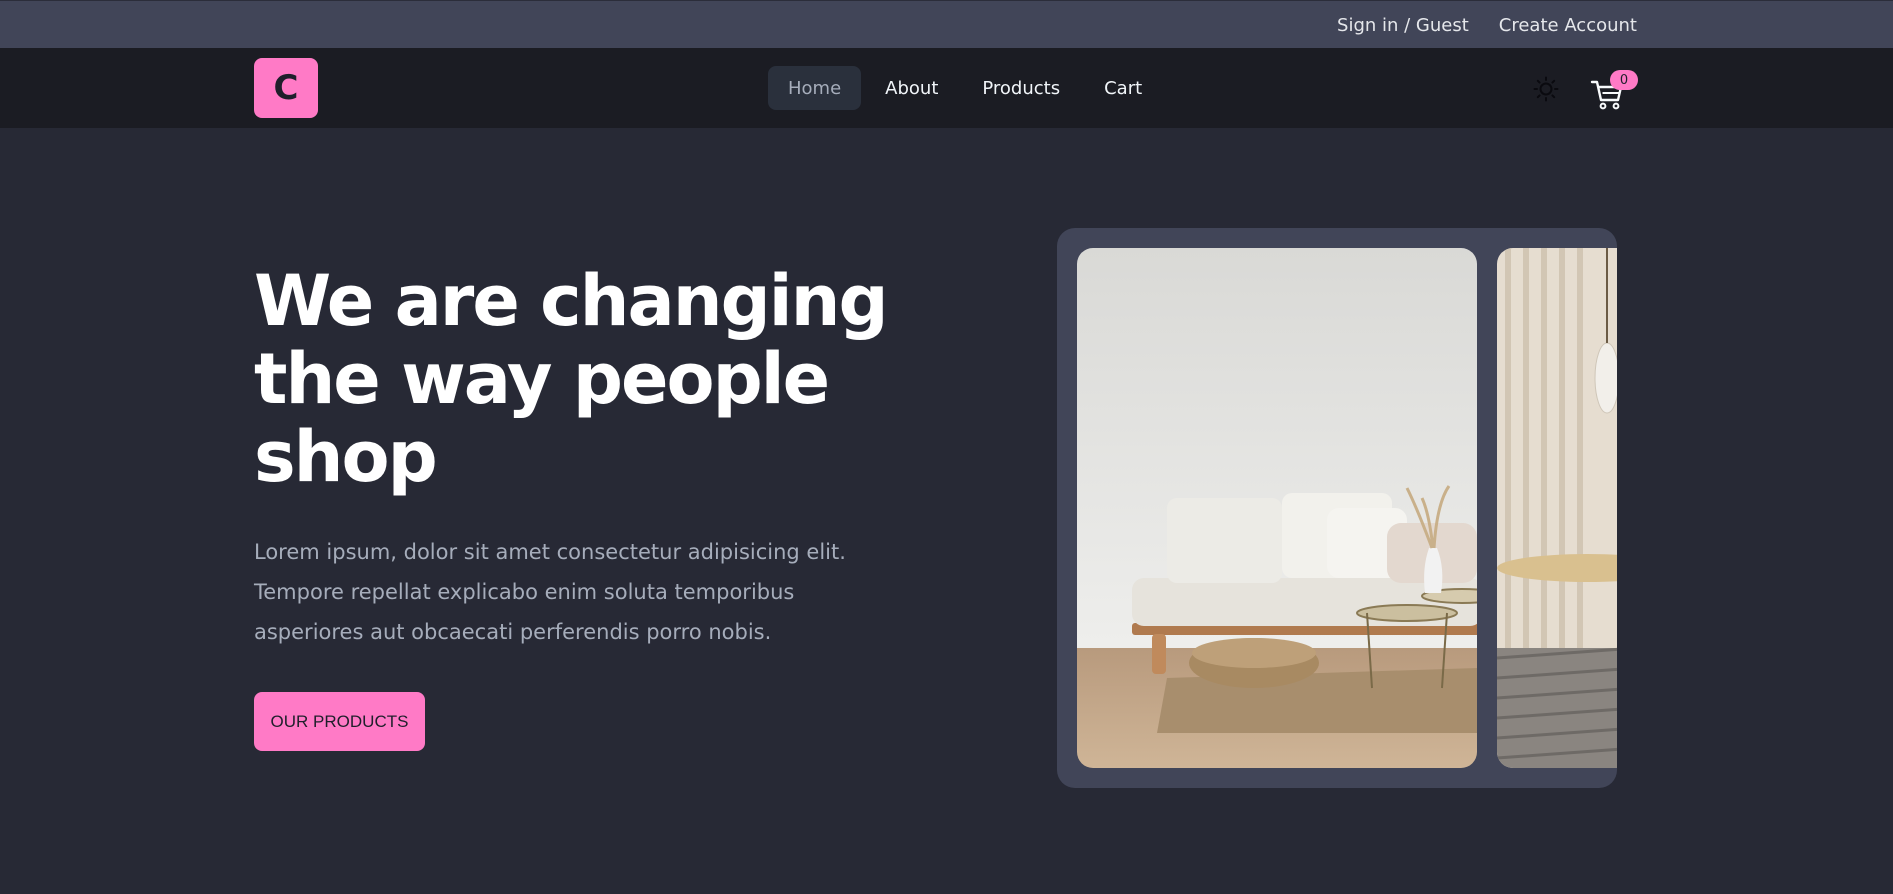 This screenshot has width=1893, height=894. What do you see at coordinates (1546, 89) in the screenshot?
I see `sun-icon` at bounding box center [1546, 89].